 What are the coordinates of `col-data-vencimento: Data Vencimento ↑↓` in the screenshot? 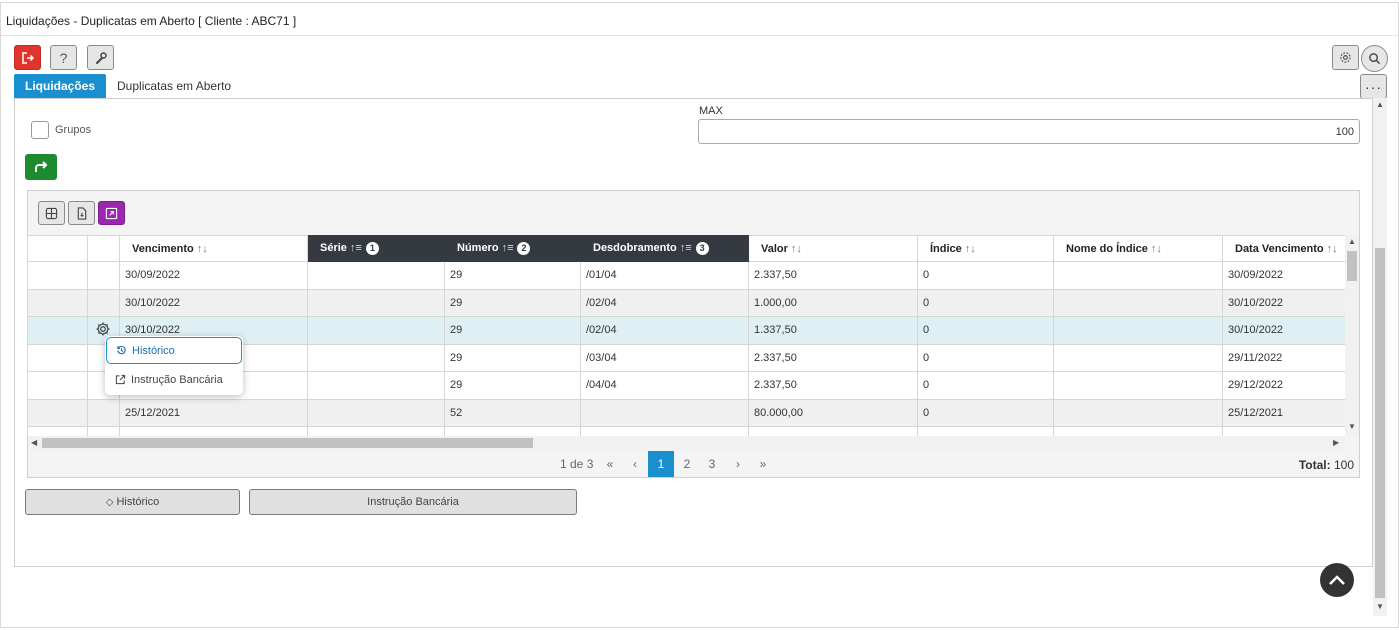 It's located at (1283, 248).